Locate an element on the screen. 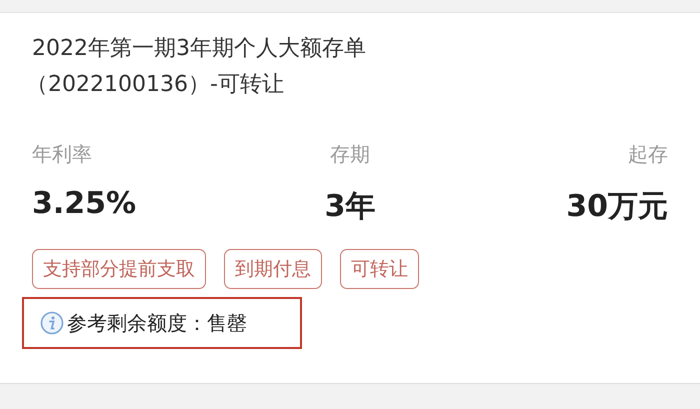 The image size is (700, 409). stat-value: 3.25% is located at coordinates (85, 203).